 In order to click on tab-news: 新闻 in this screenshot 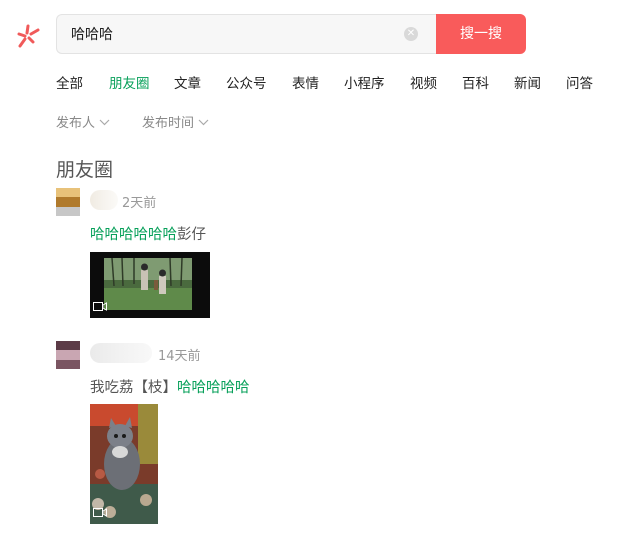, I will do `click(527, 82)`.